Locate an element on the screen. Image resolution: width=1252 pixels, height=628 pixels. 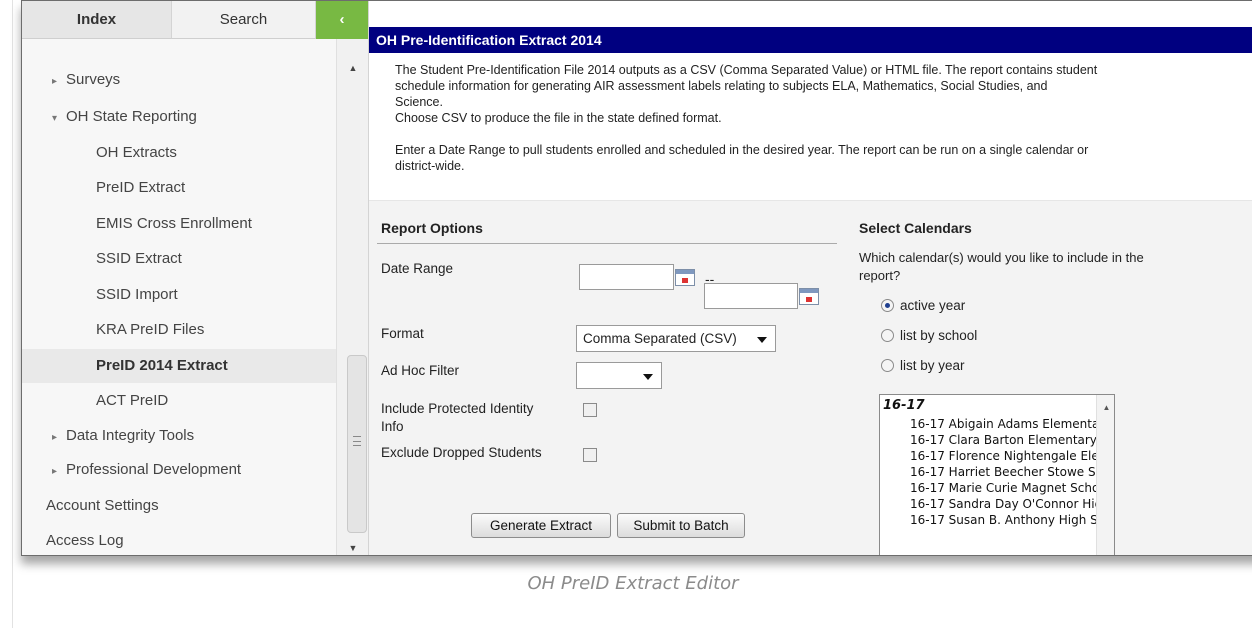
radio-list-by-school: list by school is located at coordinates (929, 336).